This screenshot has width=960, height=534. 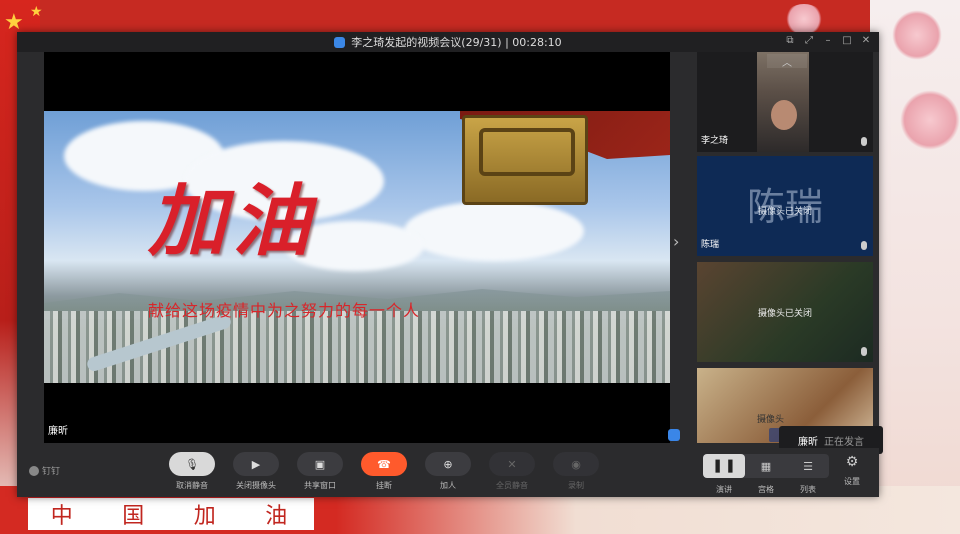 I want to click on share-window-icon: ▣, so click(x=320, y=464).